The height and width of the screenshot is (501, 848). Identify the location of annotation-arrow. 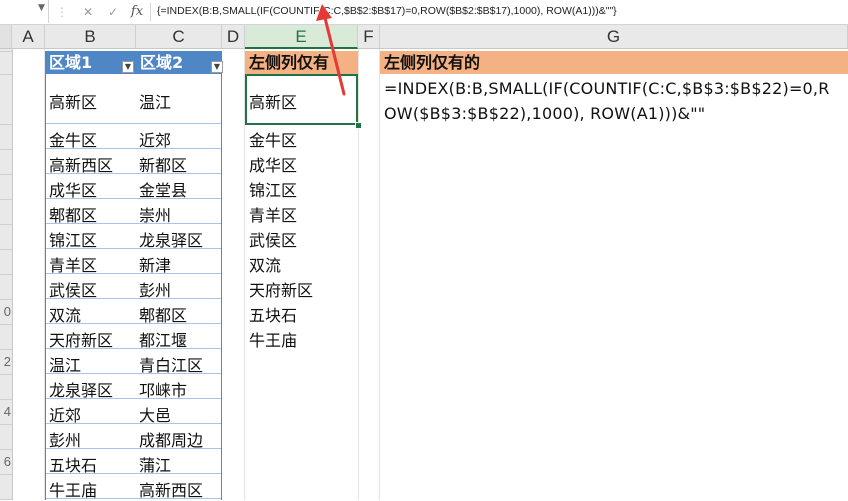
(331, 50).